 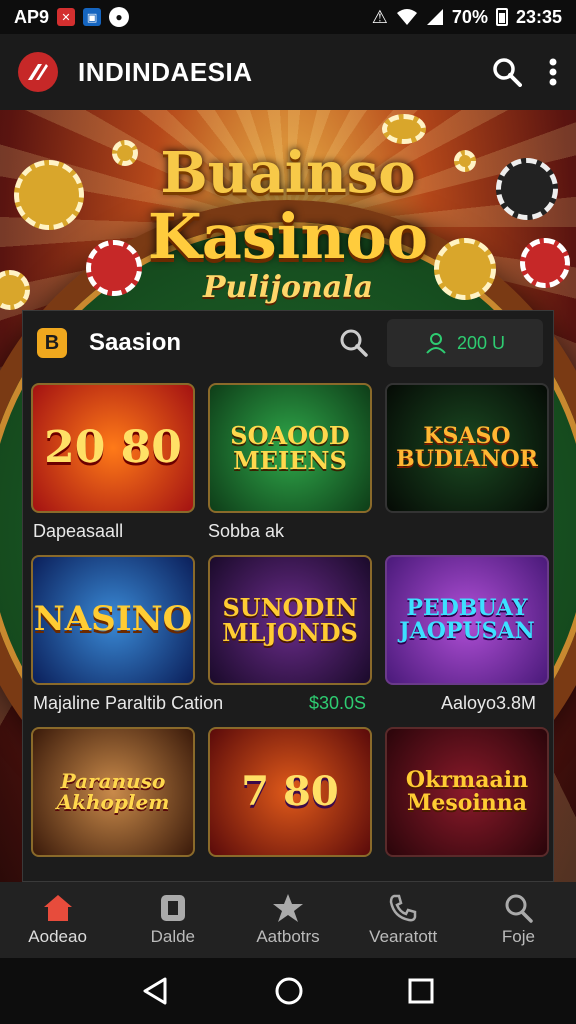 I want to click on app-notification-icon: ▣, so click(x=92, y=17).